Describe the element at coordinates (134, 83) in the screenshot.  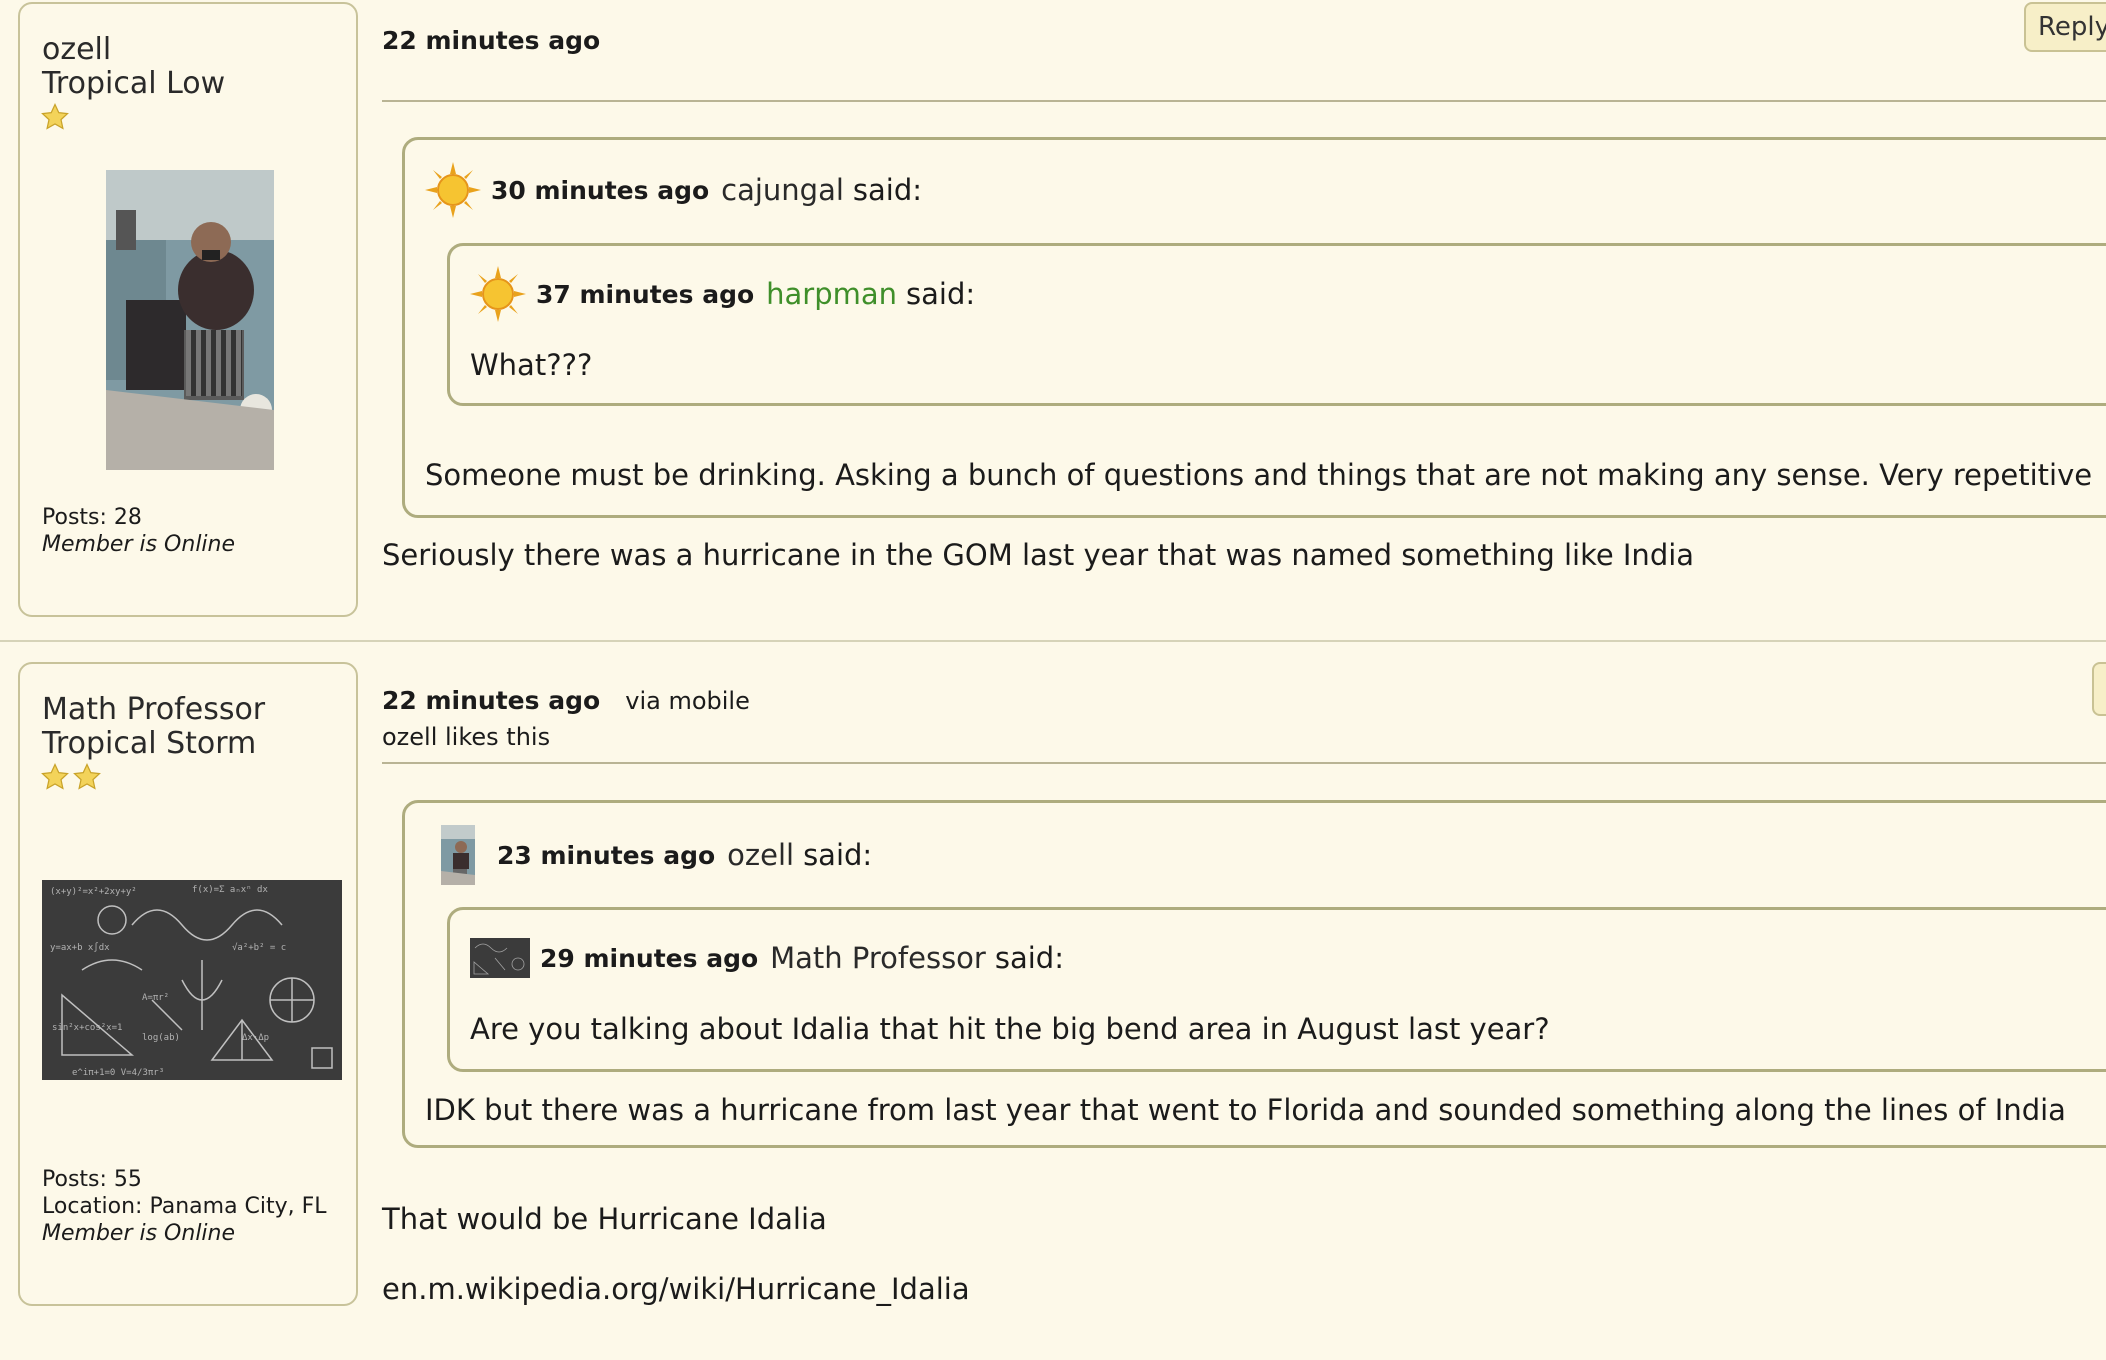
I see `author-rank: Tropical Low` at that location.